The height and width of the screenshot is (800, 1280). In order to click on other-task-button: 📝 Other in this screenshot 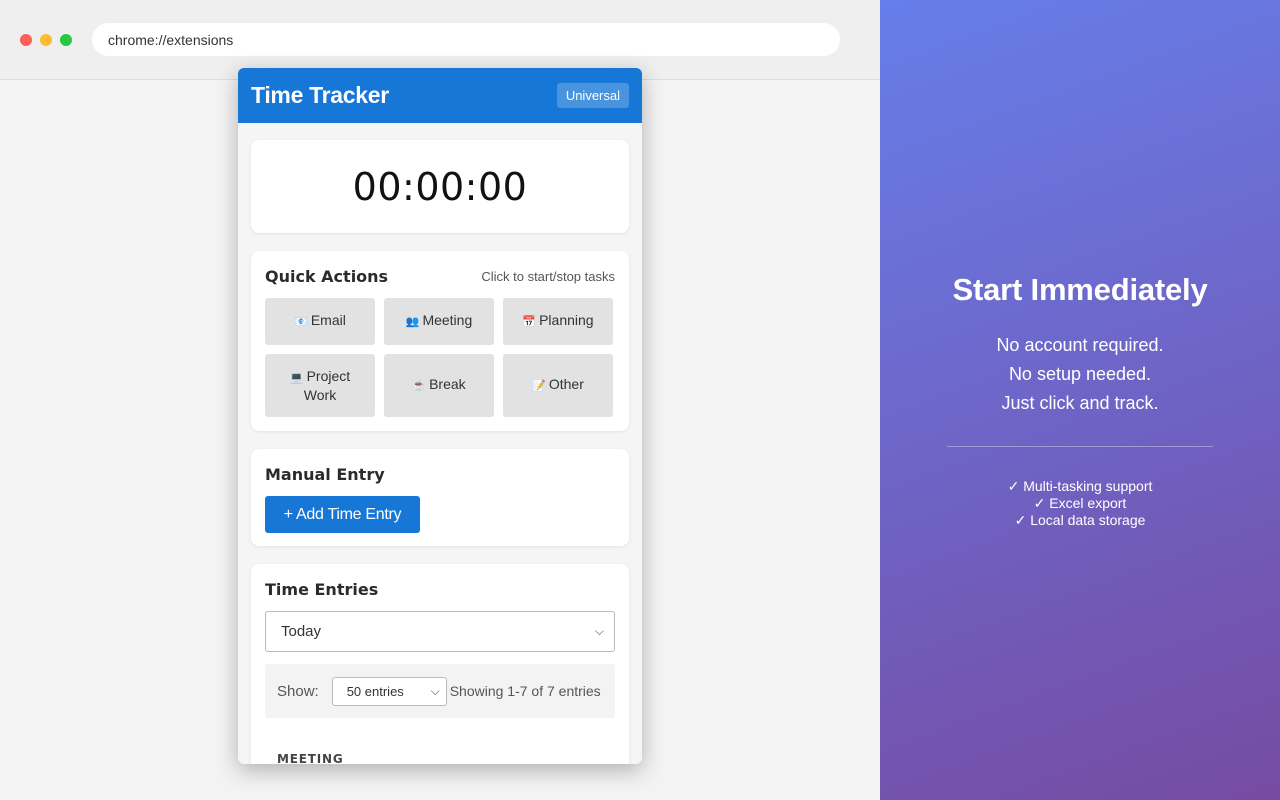, I will do `click(558, 385)`.